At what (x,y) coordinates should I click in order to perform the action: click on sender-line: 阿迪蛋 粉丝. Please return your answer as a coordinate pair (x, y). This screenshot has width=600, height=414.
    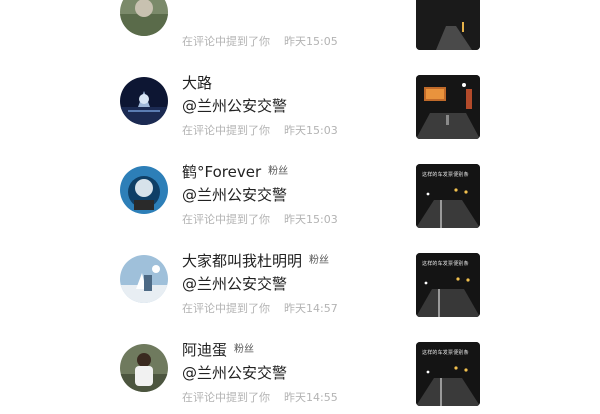
    Looking at the image, I should click on (218, 349).